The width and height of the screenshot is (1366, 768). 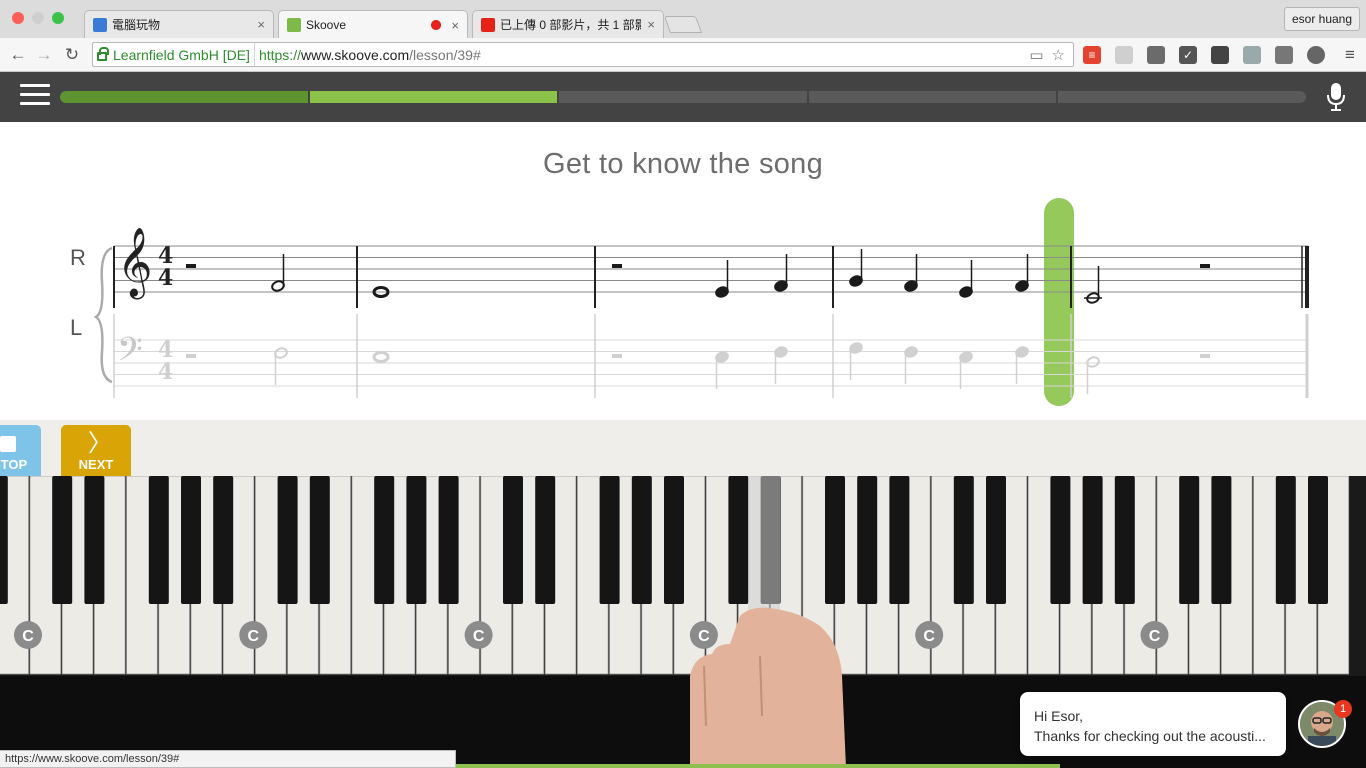 What do you see at coordinates (758, 766) in the screenshot?
I see `video-progress-bar` at bounding box center [758, 766].